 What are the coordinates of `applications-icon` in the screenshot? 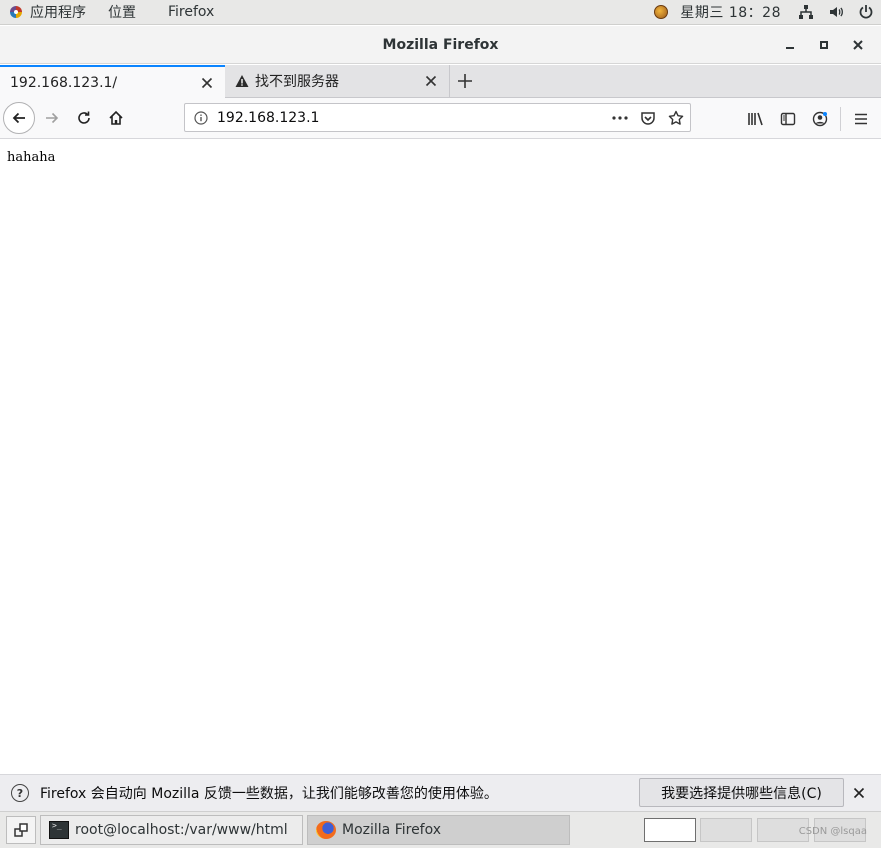 It's located at (16, 12).